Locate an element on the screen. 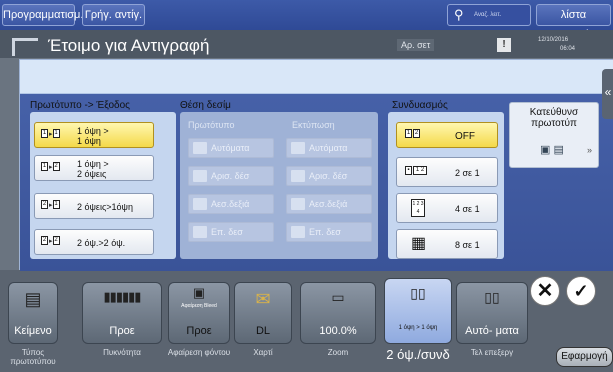 The image size is (613, 372). direction-icon: ▣ ▤ is located at coordinates (552, 150).